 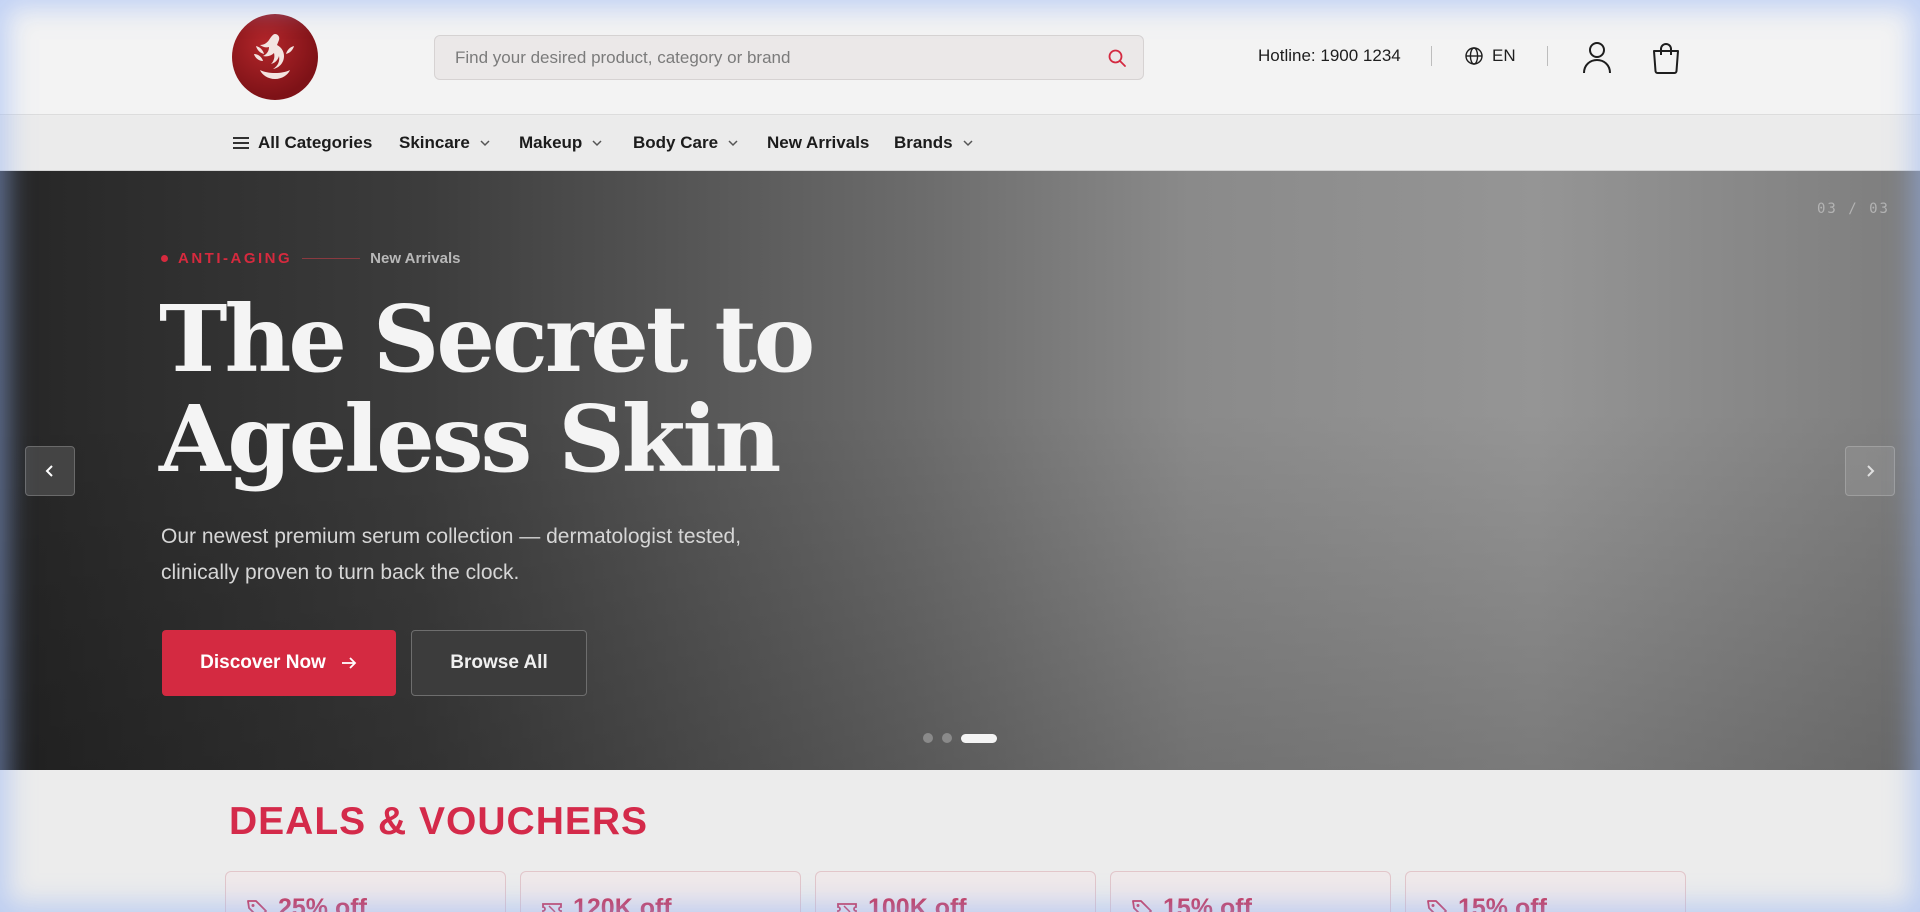 I want to click on nav-item-skincare: Skincare, so click(x=445, y=143).